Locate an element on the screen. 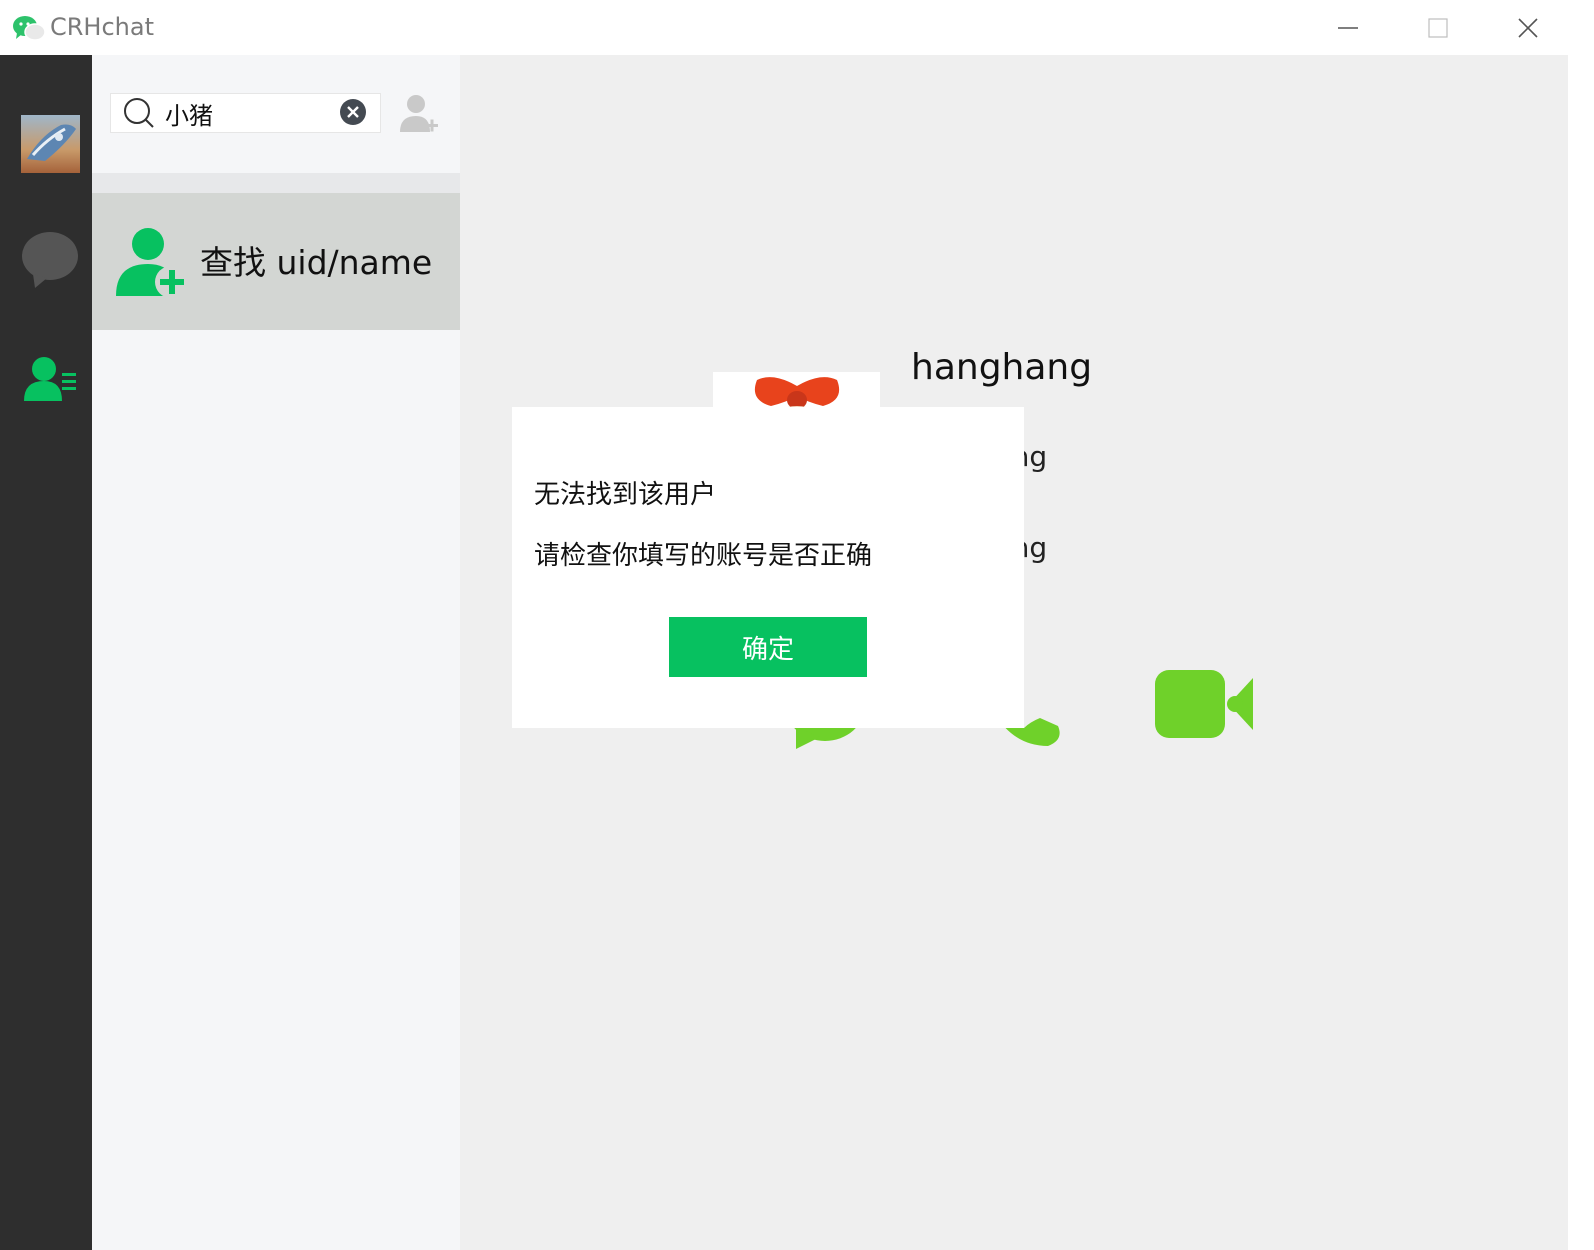 This screenshot has width=1594, height=1250. nav-contacts-icon is located at coordinates (51, 380).